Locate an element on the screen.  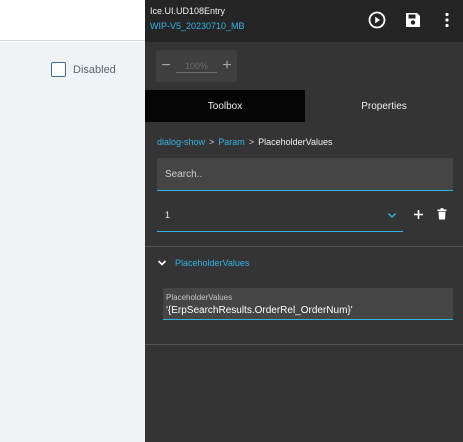
search-input is located at coordinates (305, 174).